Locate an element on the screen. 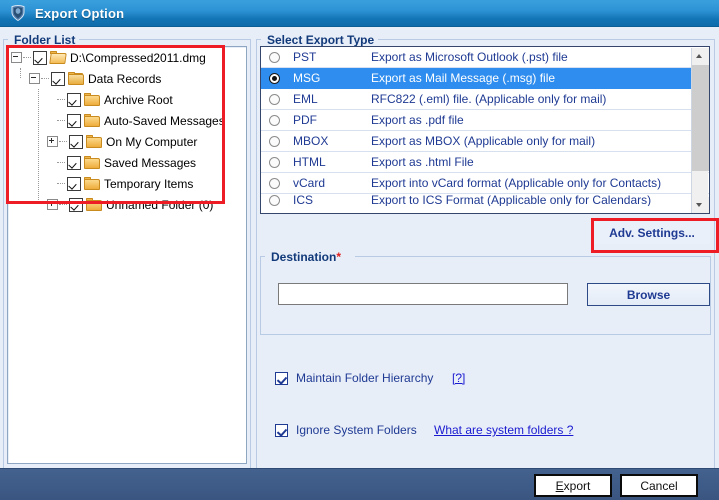 Image resolution: width=719 pixels, height=500 pixels. export-type-description: Export as .html File is located at coordinates (422, 162).